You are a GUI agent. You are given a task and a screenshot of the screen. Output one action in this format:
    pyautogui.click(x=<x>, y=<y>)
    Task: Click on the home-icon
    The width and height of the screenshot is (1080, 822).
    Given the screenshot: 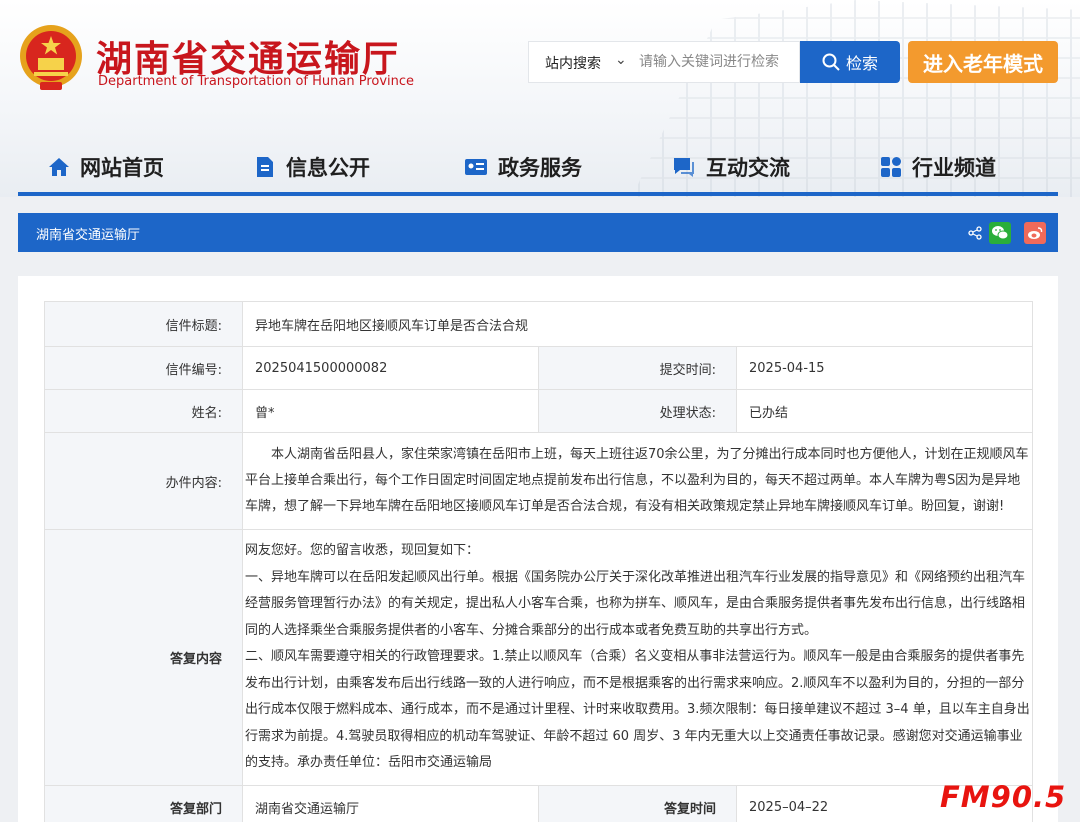 What is the action you would take?
    pyautogui.click(x=59, y=167)
    